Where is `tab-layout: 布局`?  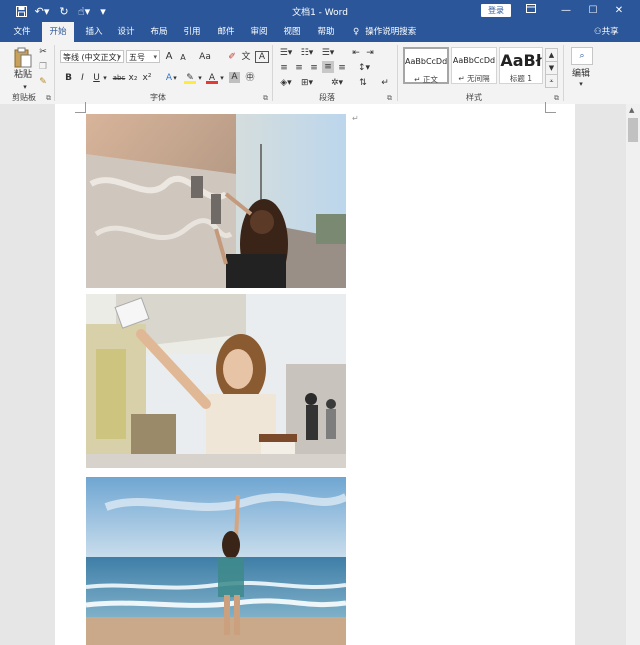
tab-layout: 布局 is located at coordinates (159, 32).